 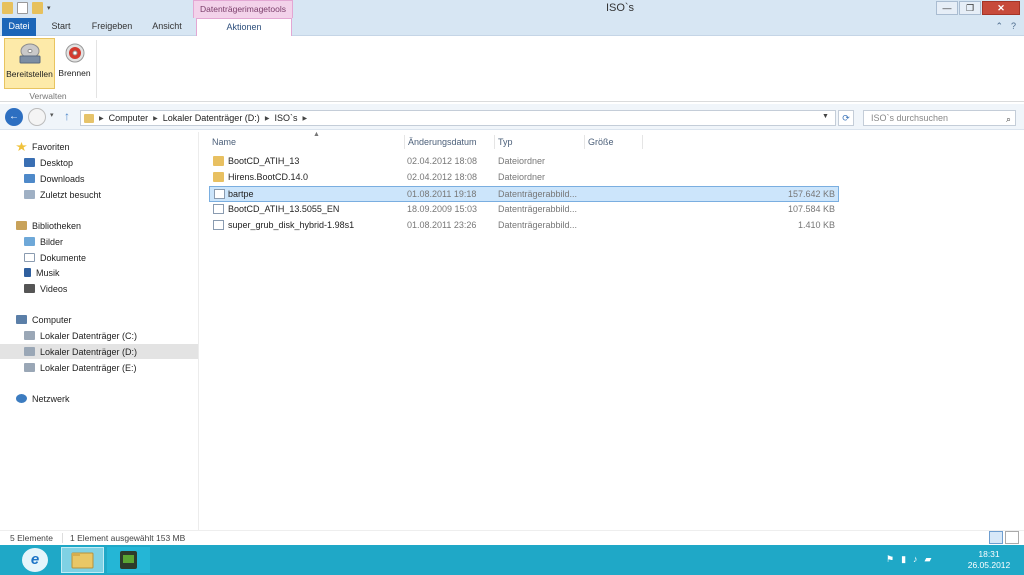 I want to click on recent-locations-icon: ▾, so click(x=52, y=115).